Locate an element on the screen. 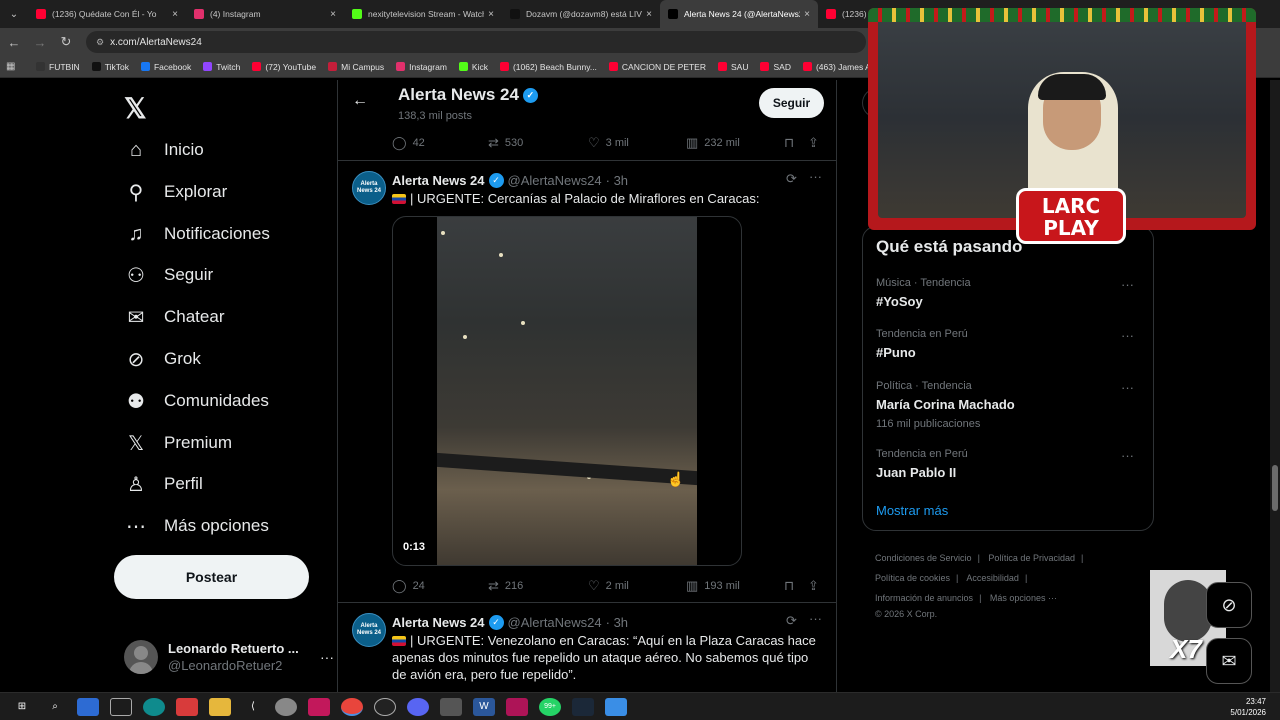 The height and width of the screenshot is (720, 1280). nav-item-inicio: ⌂ Inicio is located at coordinates (164, 150).